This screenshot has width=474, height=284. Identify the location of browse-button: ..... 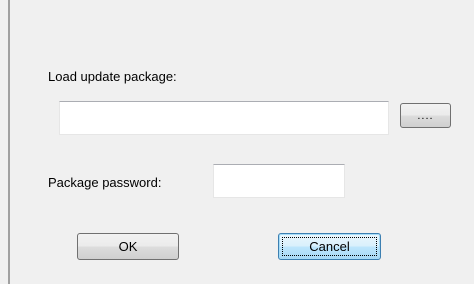
(425, 115).